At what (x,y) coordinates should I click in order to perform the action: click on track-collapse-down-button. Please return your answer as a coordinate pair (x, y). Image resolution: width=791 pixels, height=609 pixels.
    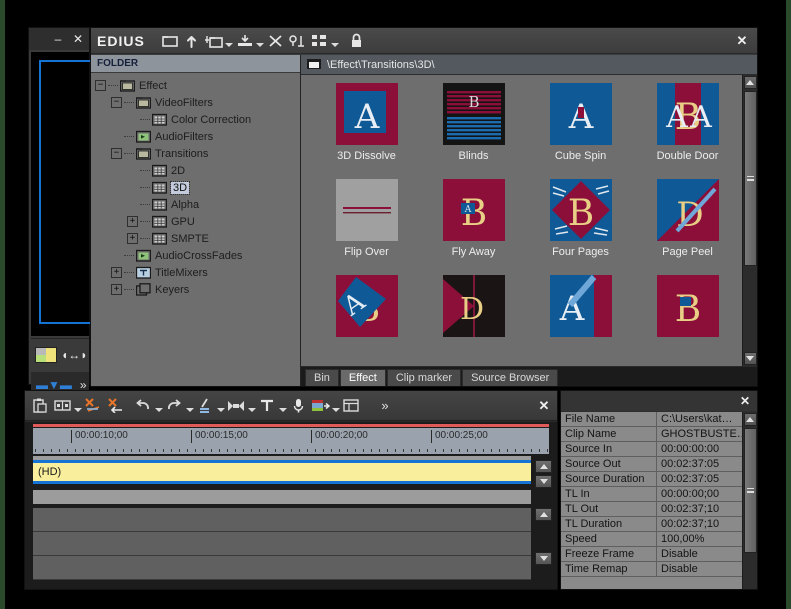
    Looking at the image, I should click on (543, 481).